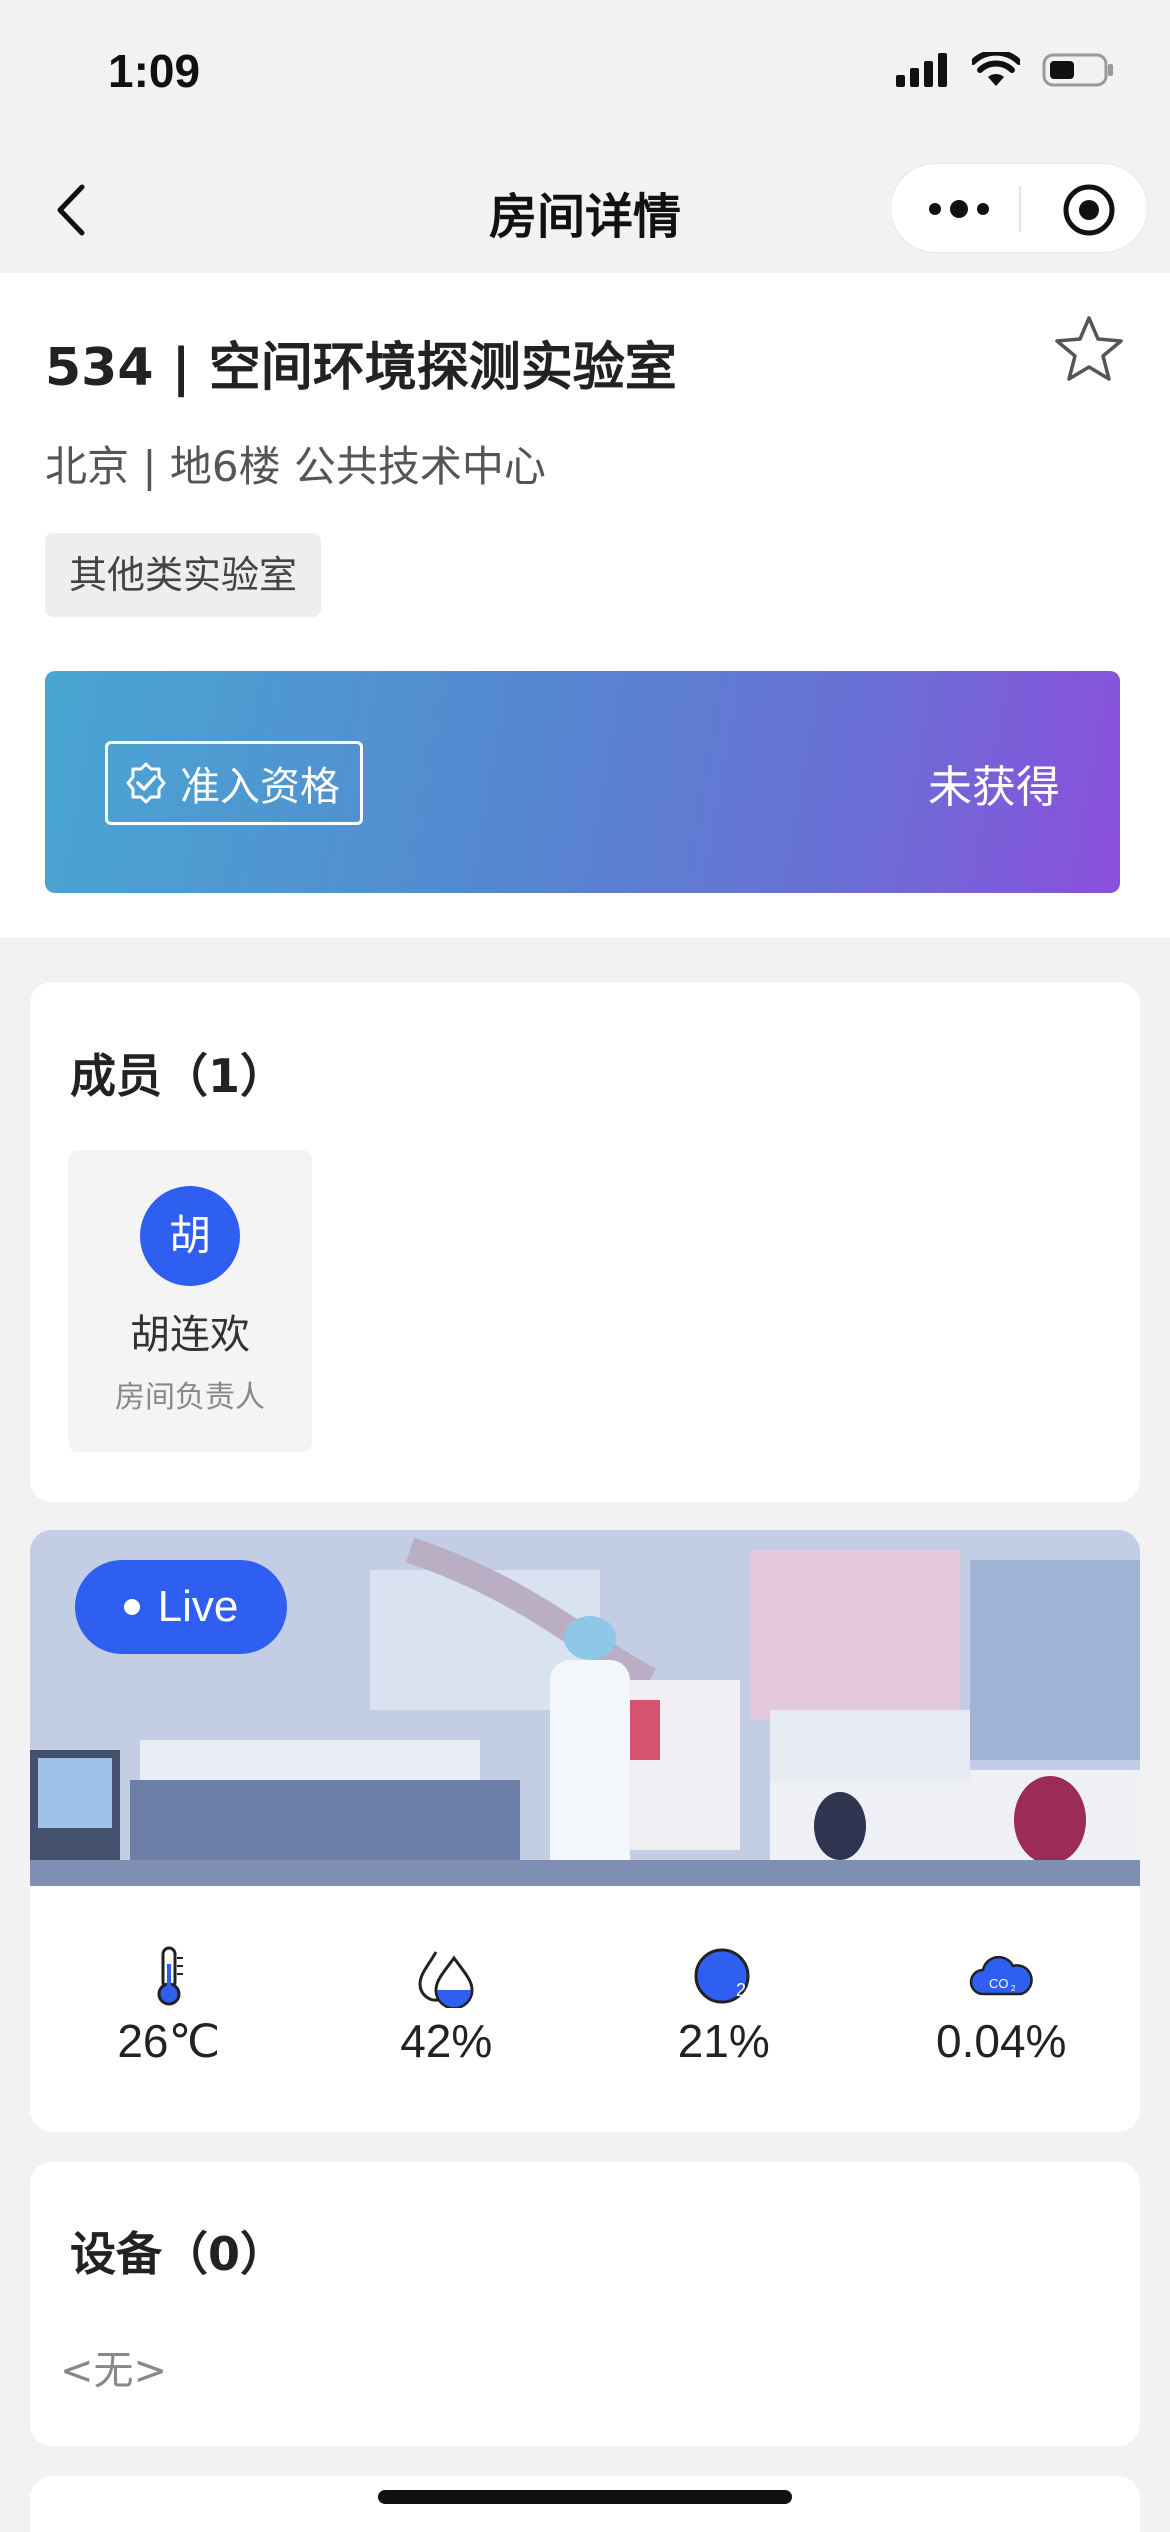  What do you see at coordinates (582, 782) in the screenshot?
I see `access-banner: 准入资格 未获得` at bounding box center [582, 782].